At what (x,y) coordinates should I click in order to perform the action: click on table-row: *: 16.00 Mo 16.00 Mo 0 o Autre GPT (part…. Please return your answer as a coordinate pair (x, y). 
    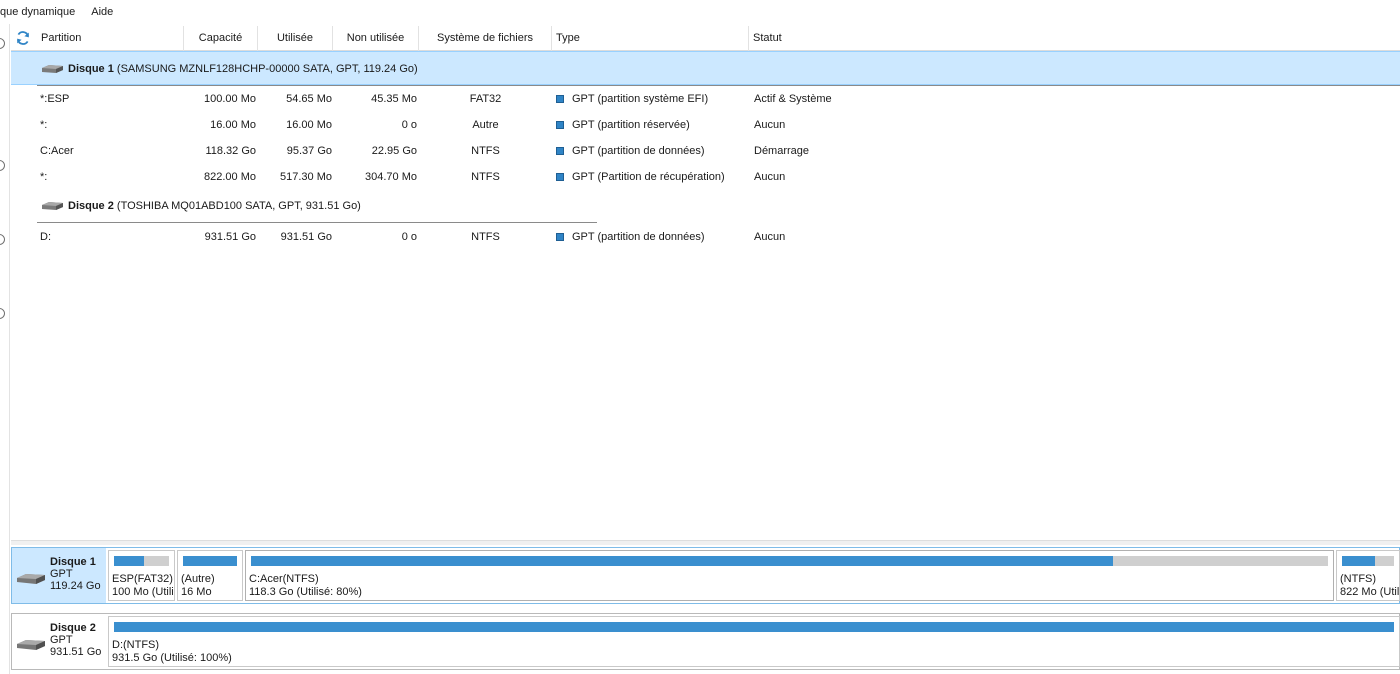
    Looking at the image, I should click on (705, 125).